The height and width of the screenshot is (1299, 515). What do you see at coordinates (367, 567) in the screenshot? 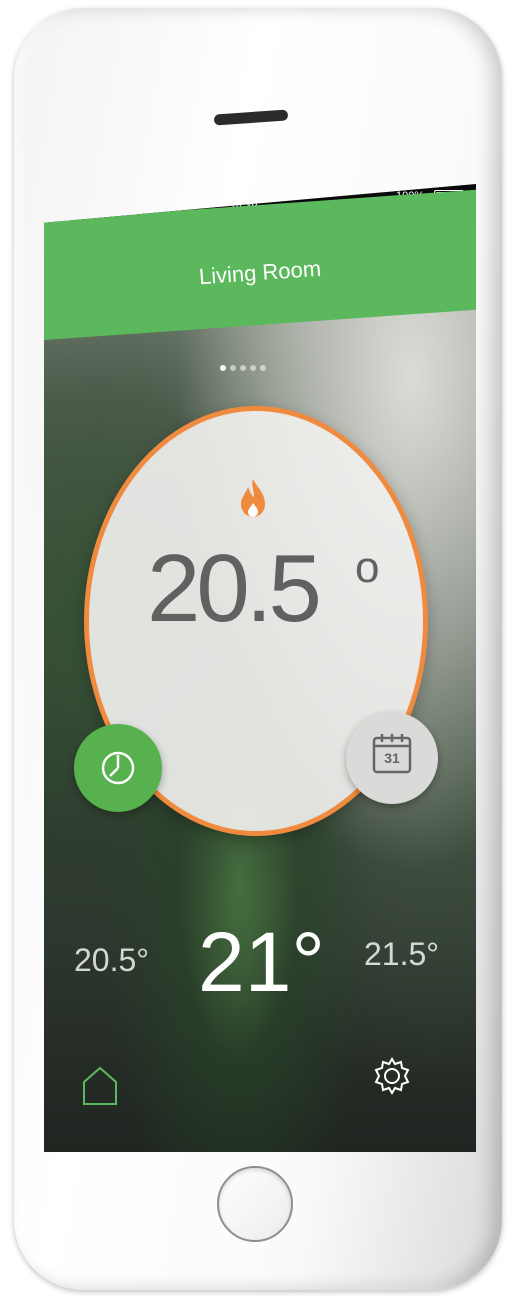
I see `degree-symbol: o` at bounding box center [367, 567].